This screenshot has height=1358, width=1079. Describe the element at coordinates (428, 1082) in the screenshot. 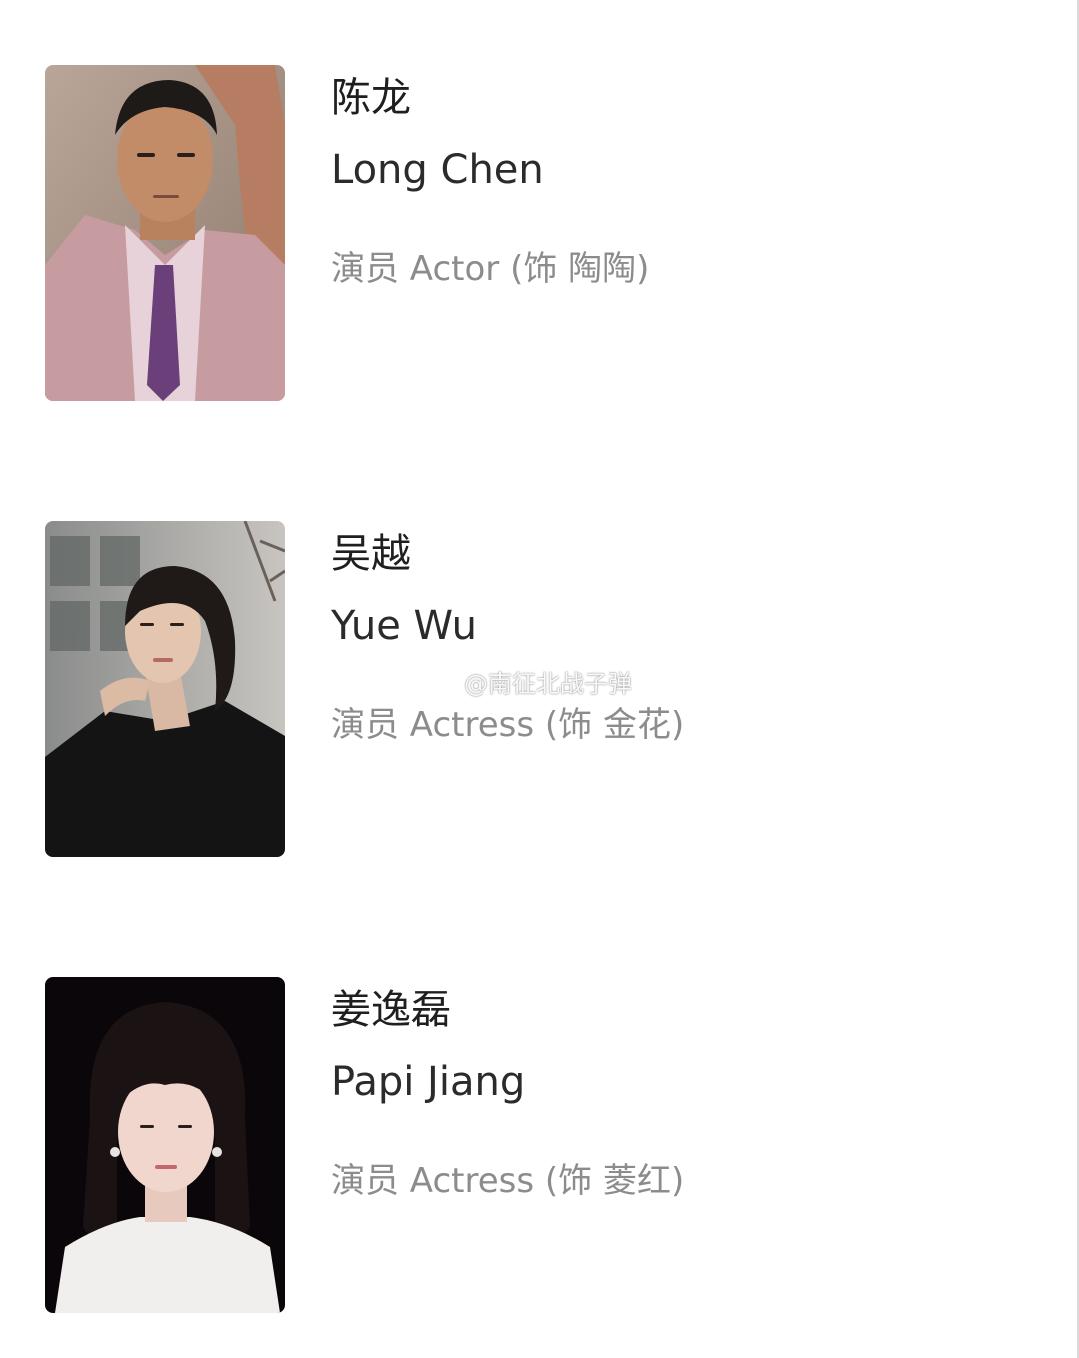

I see `cast-name-english: Papi Jiang` at that location.